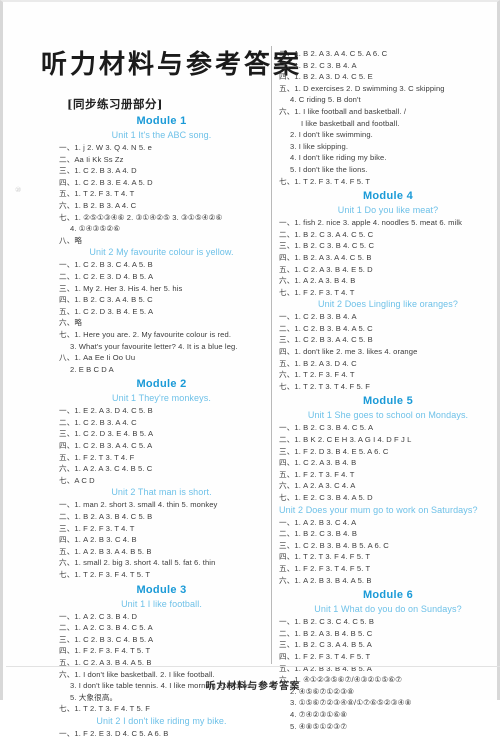  I want to click on page-title-wrap: 听力材料与参考答案, so click(172, 62).